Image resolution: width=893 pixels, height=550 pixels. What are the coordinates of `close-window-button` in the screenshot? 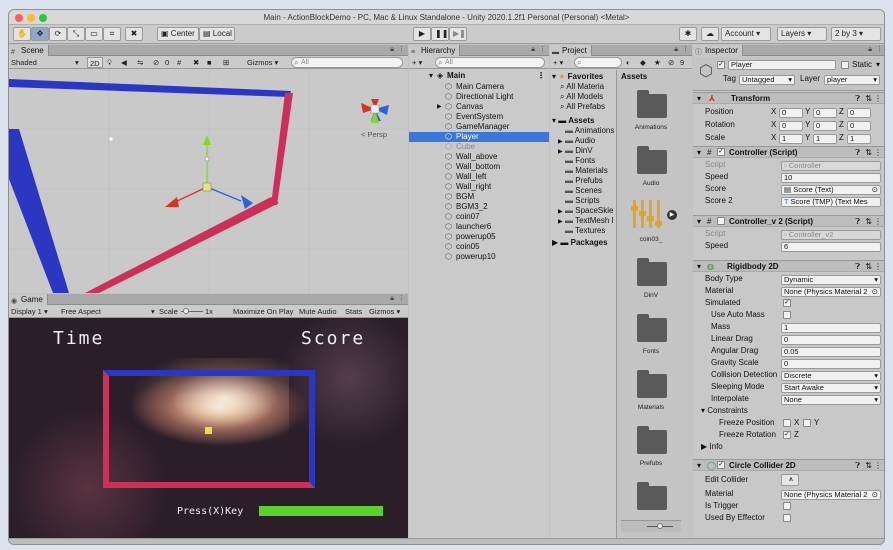 It's located at (19, 18).